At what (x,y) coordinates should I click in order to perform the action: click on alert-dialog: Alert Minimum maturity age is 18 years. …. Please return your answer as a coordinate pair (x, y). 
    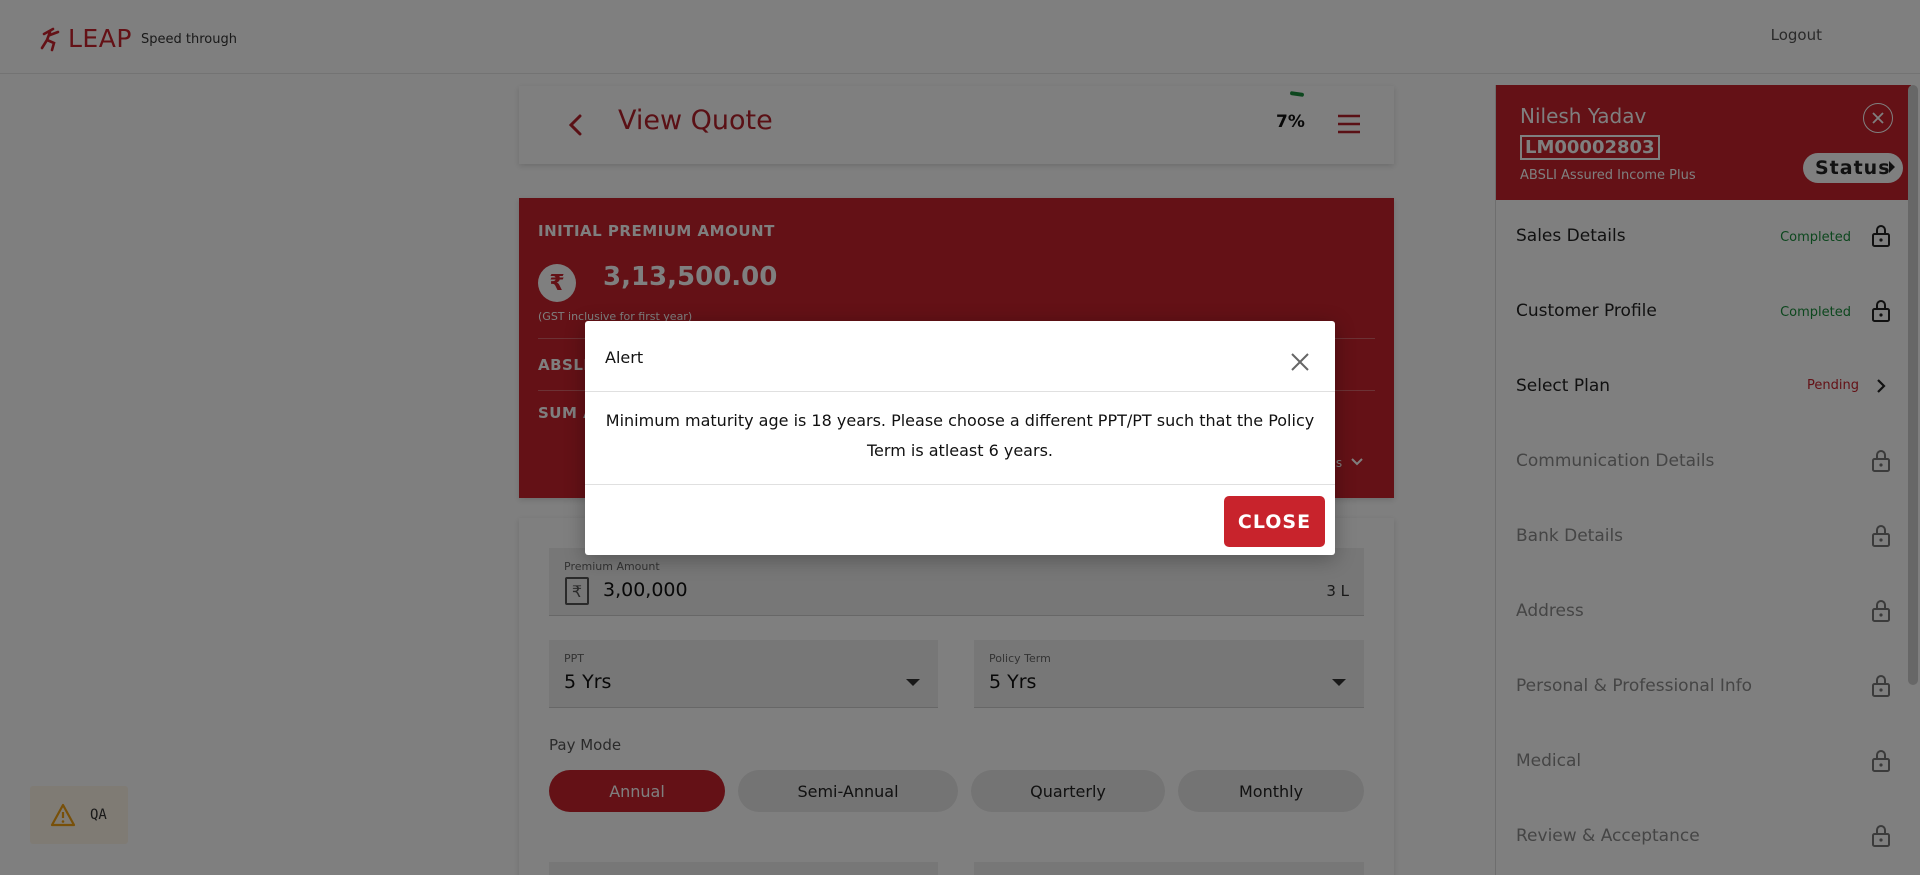
    Looking at the image, I should click on (960, 438).